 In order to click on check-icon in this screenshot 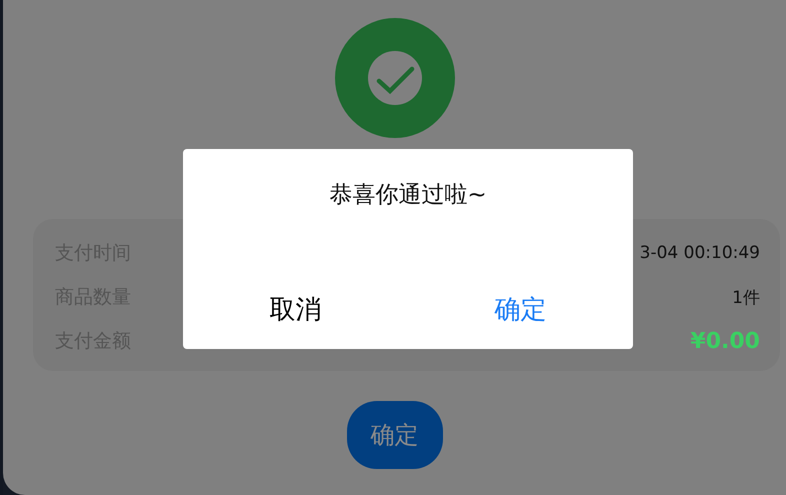, I will do `click(394, 78)`.